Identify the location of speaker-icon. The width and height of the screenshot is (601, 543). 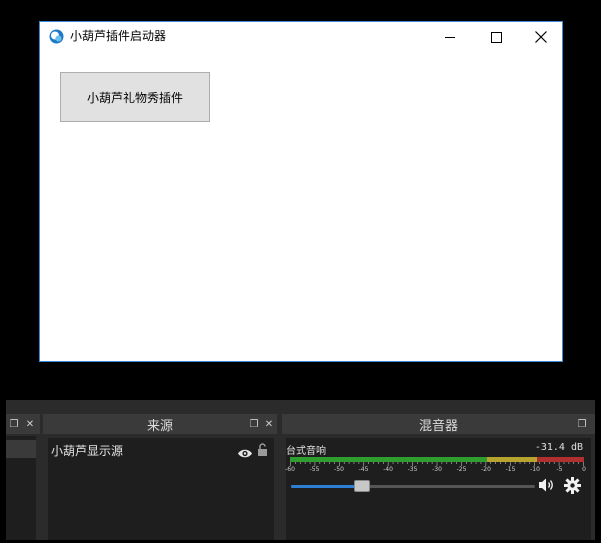
(547, 487).